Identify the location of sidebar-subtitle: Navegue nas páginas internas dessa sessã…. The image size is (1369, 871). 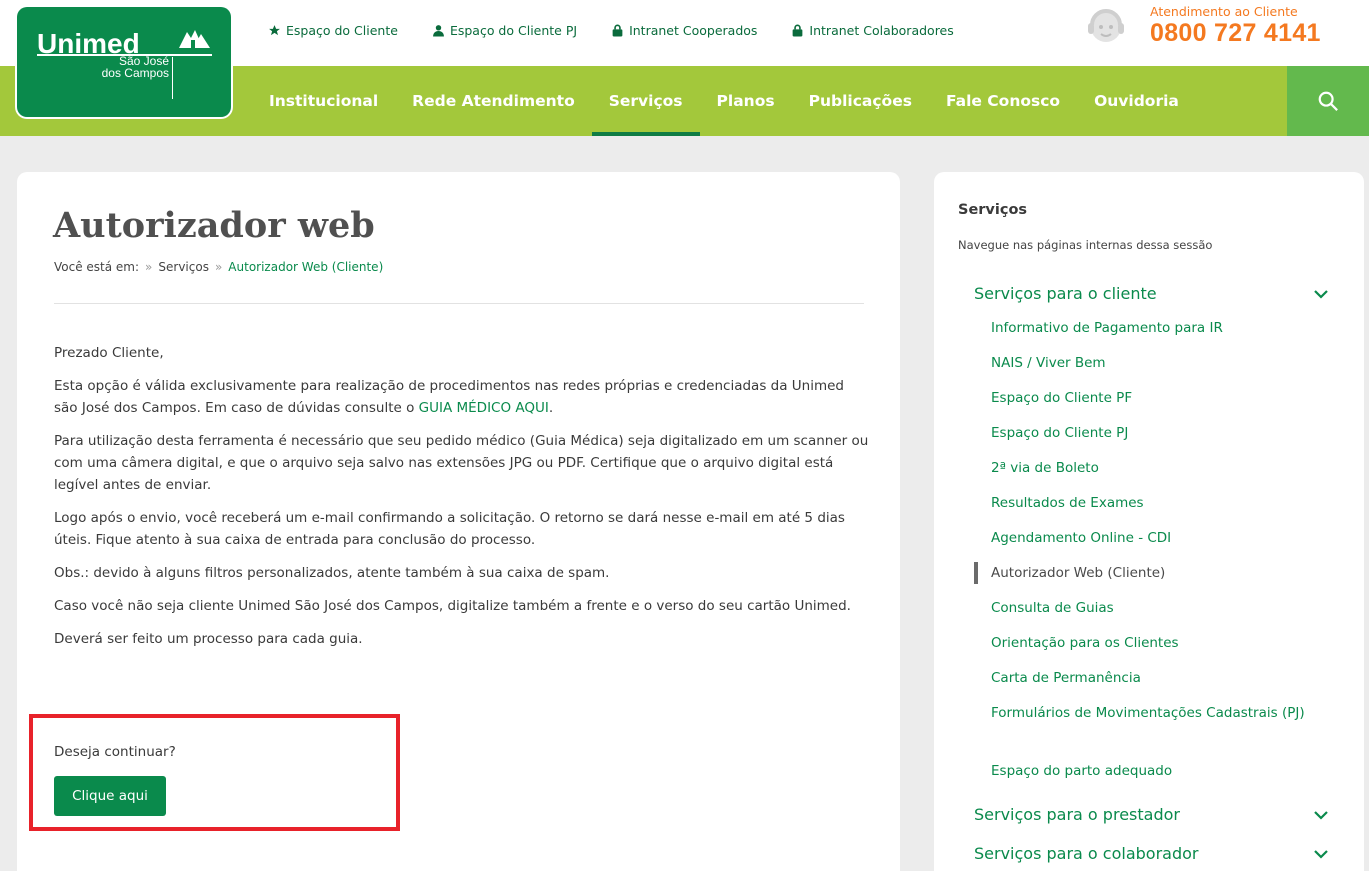
(1085, 245).